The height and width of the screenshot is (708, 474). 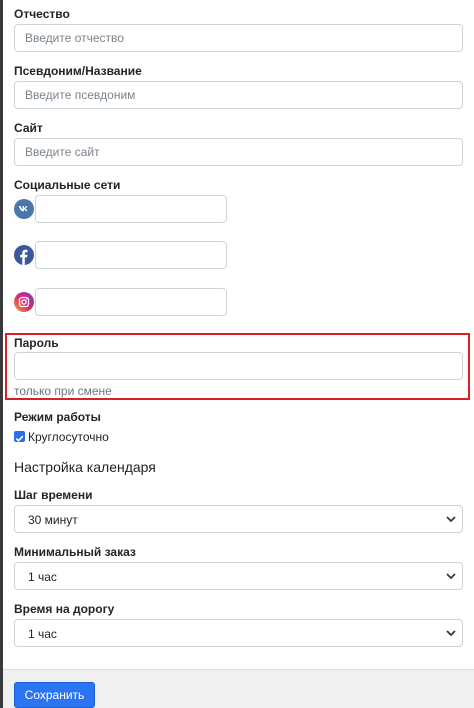 I want to click on save-button: Сохранить, so click(x=54, y=695).